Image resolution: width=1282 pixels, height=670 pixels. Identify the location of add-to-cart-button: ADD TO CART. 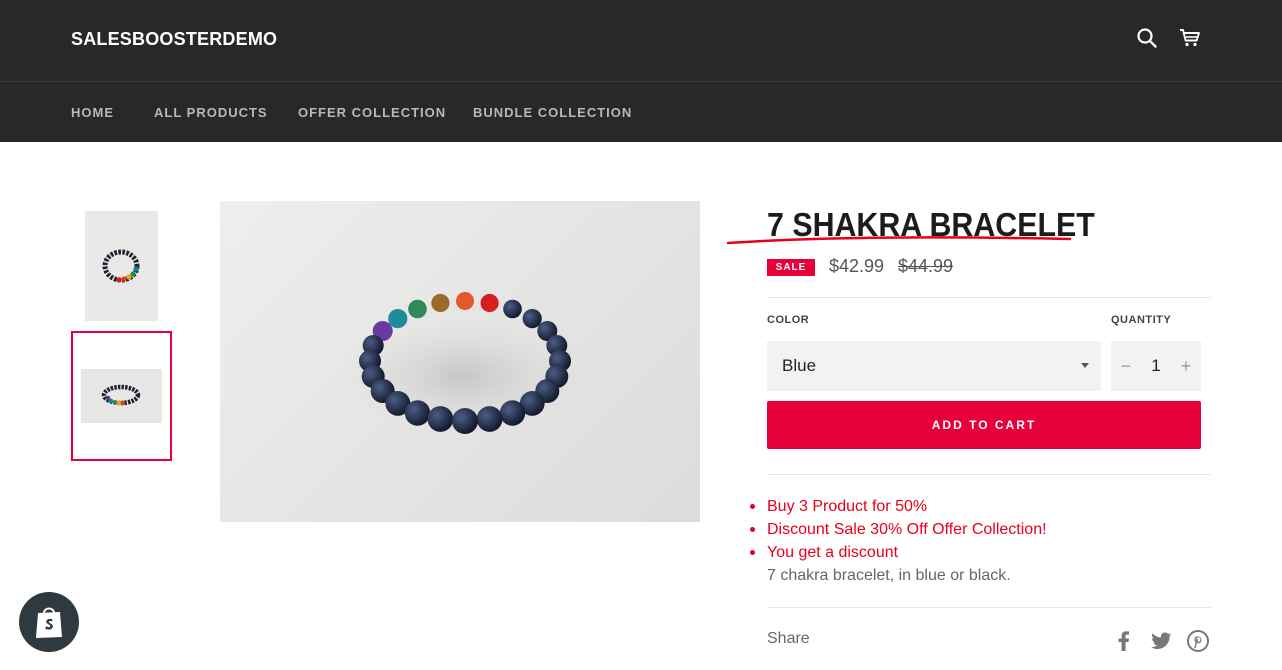
(984, 425).